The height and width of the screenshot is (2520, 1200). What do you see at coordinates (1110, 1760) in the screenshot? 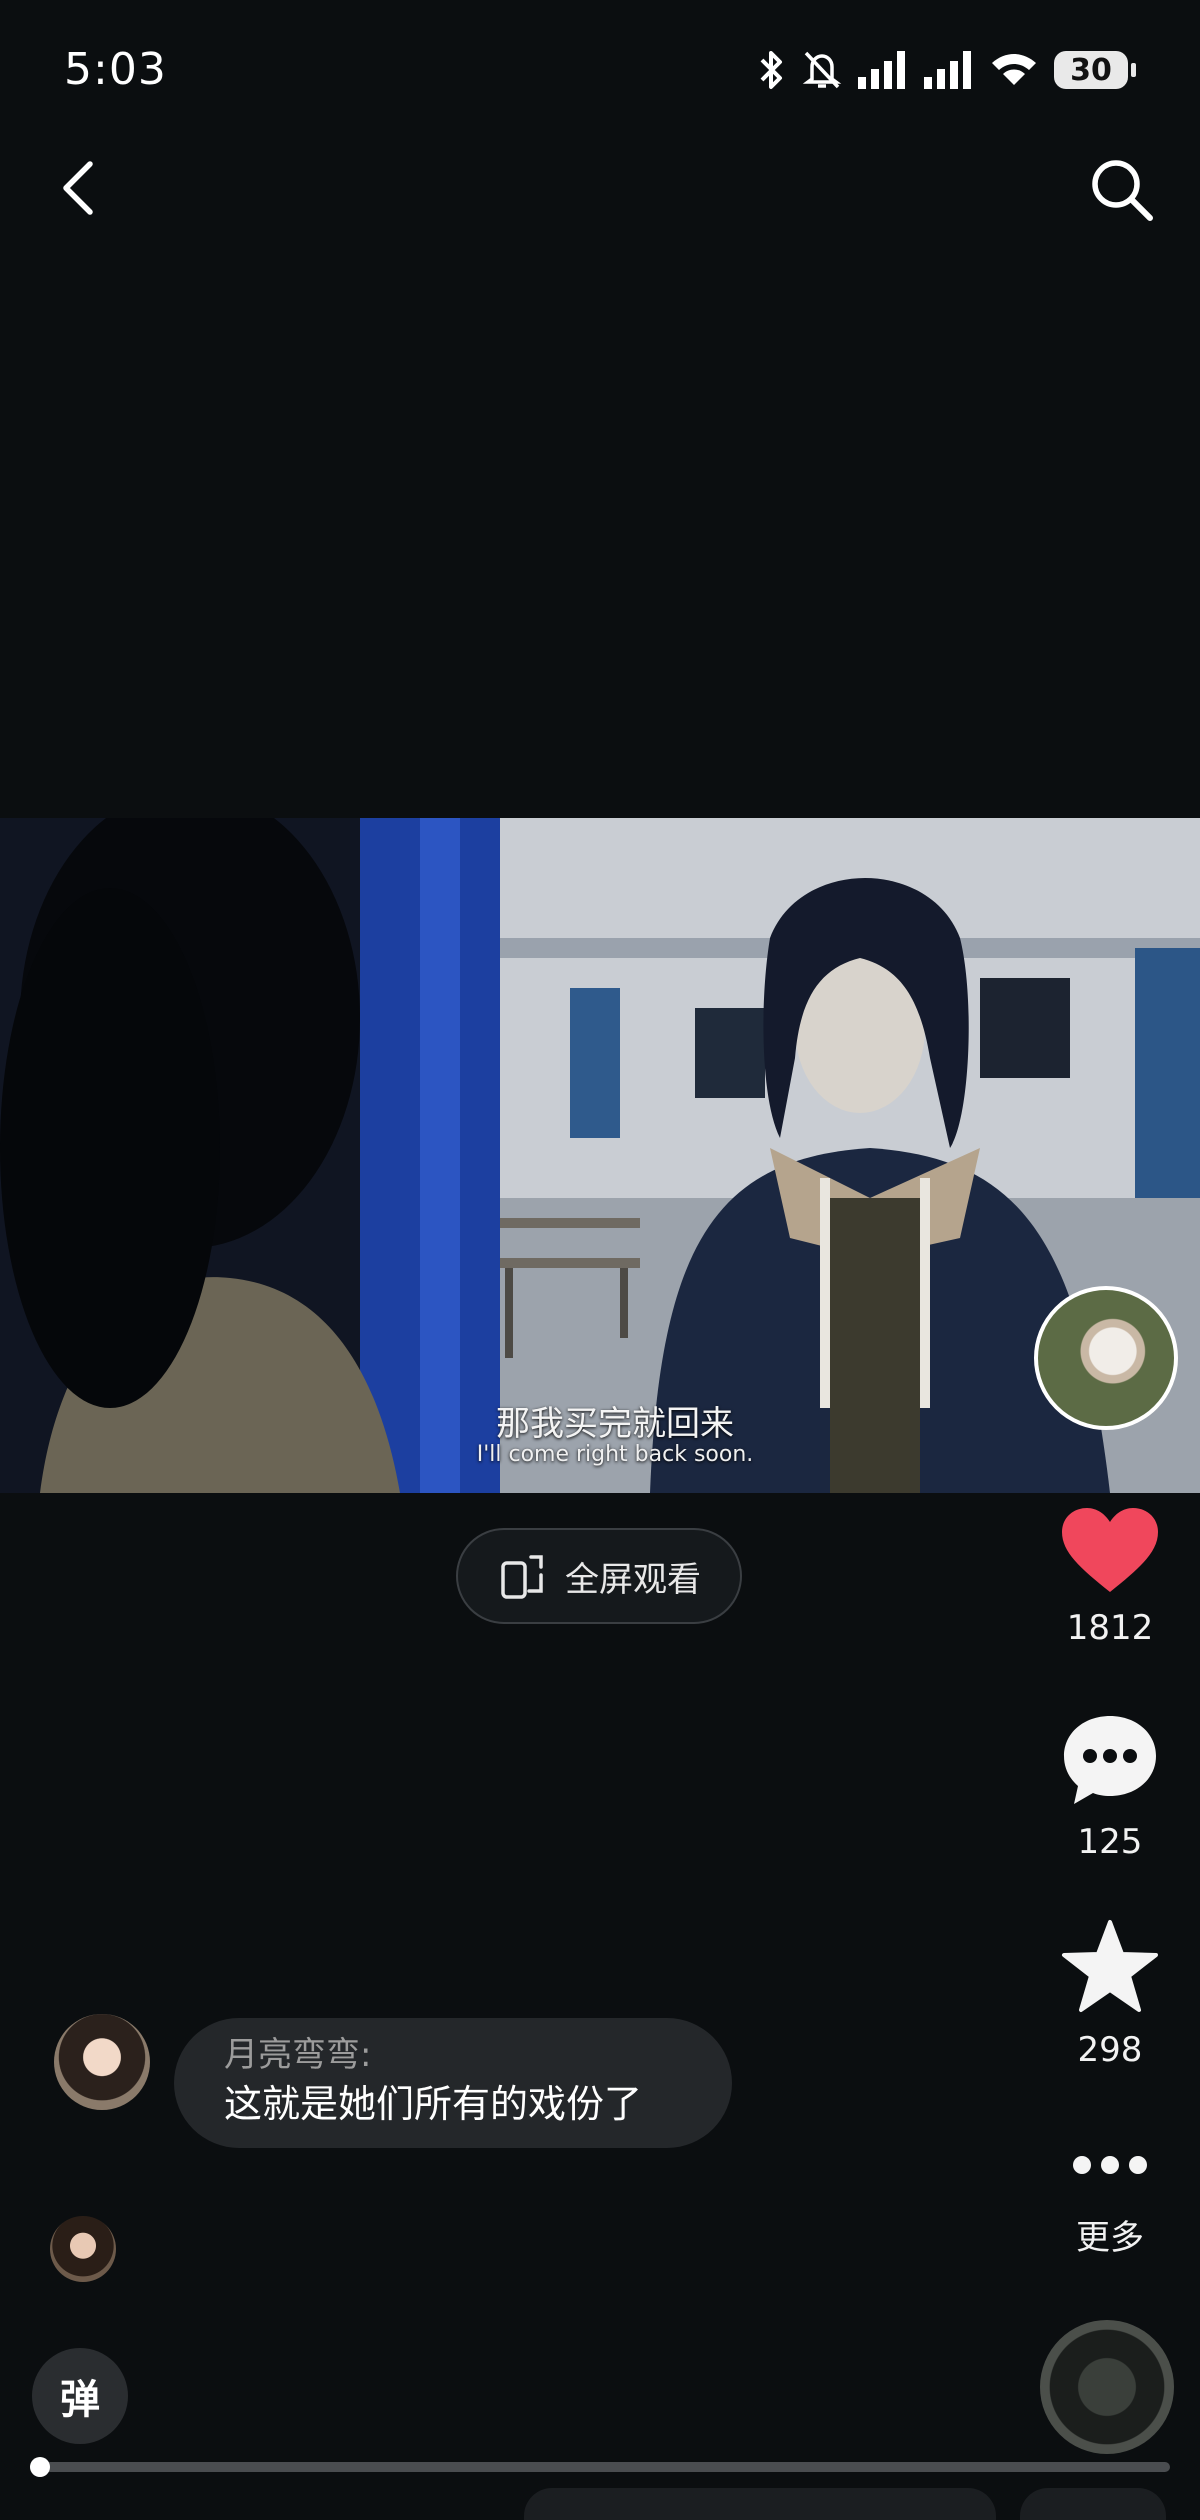
I see `chat-bubble-icon` at bounding box center [1110, 1760].